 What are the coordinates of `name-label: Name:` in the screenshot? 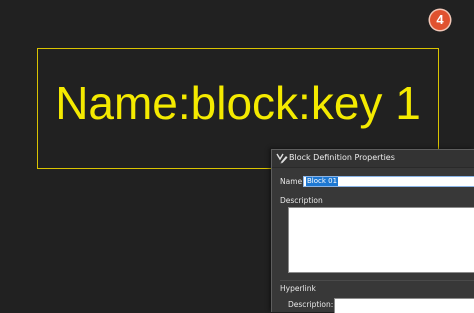 It's located at (292, 181).